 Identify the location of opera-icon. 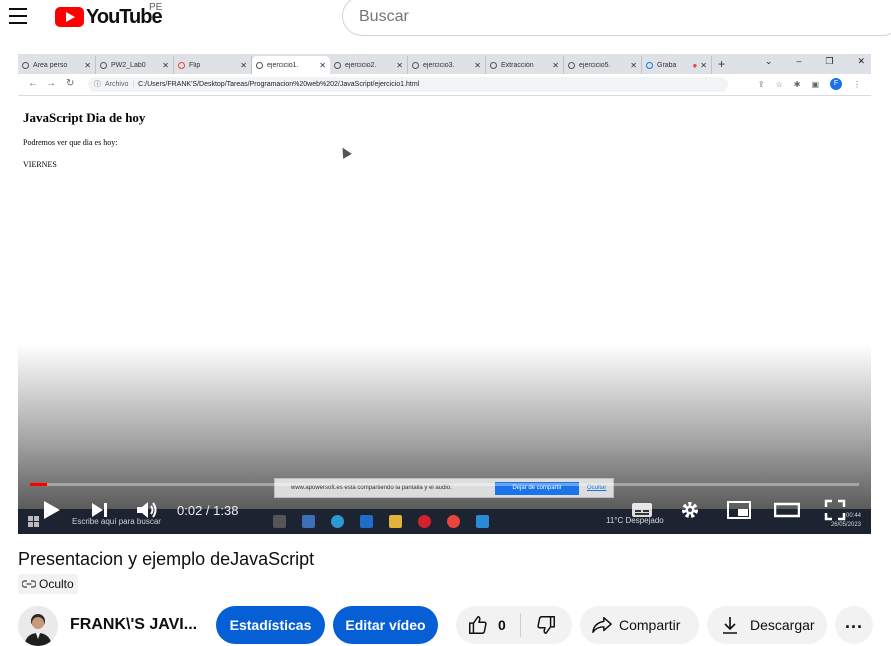
(424, 521).